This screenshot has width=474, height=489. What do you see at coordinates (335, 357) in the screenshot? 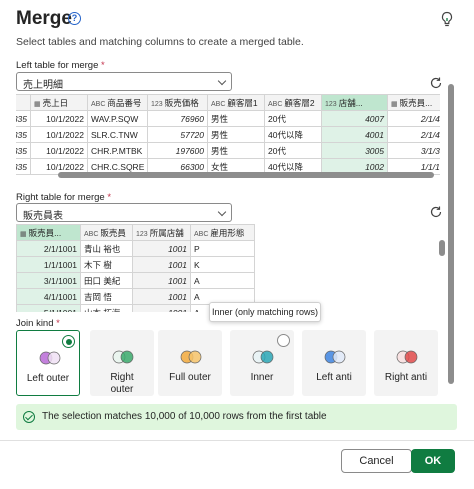
I see `venn-left-anti-icon` at bounding box center [335, 357].